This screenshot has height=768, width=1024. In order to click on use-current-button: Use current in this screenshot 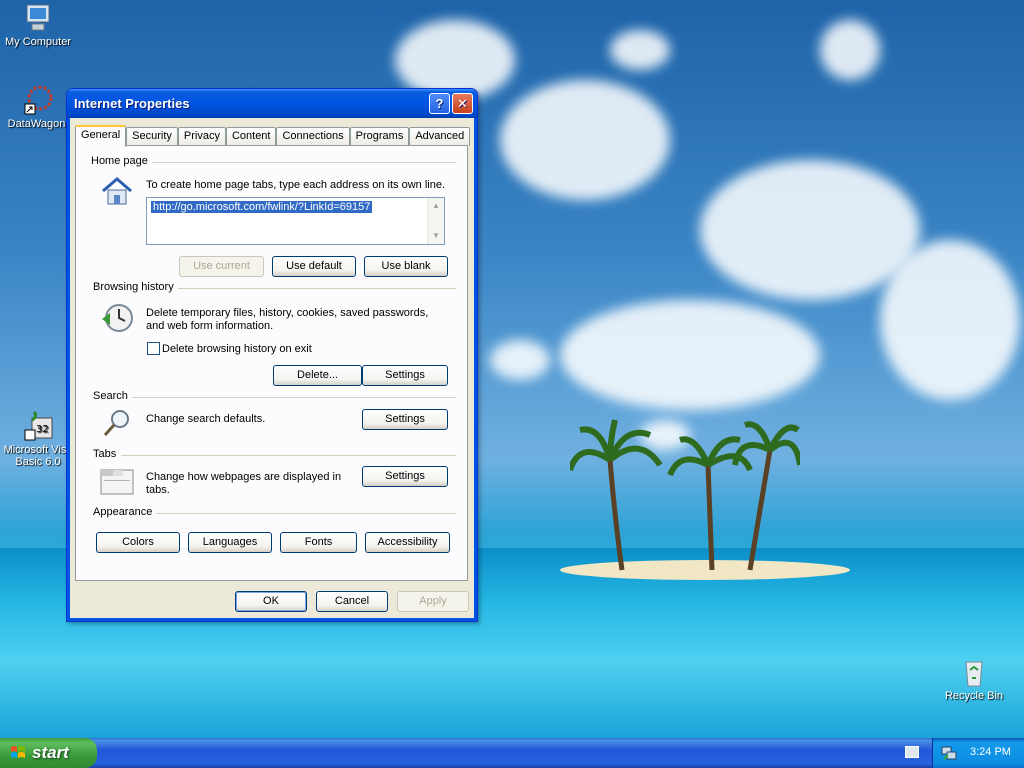, I will do `click(221, 266)`.